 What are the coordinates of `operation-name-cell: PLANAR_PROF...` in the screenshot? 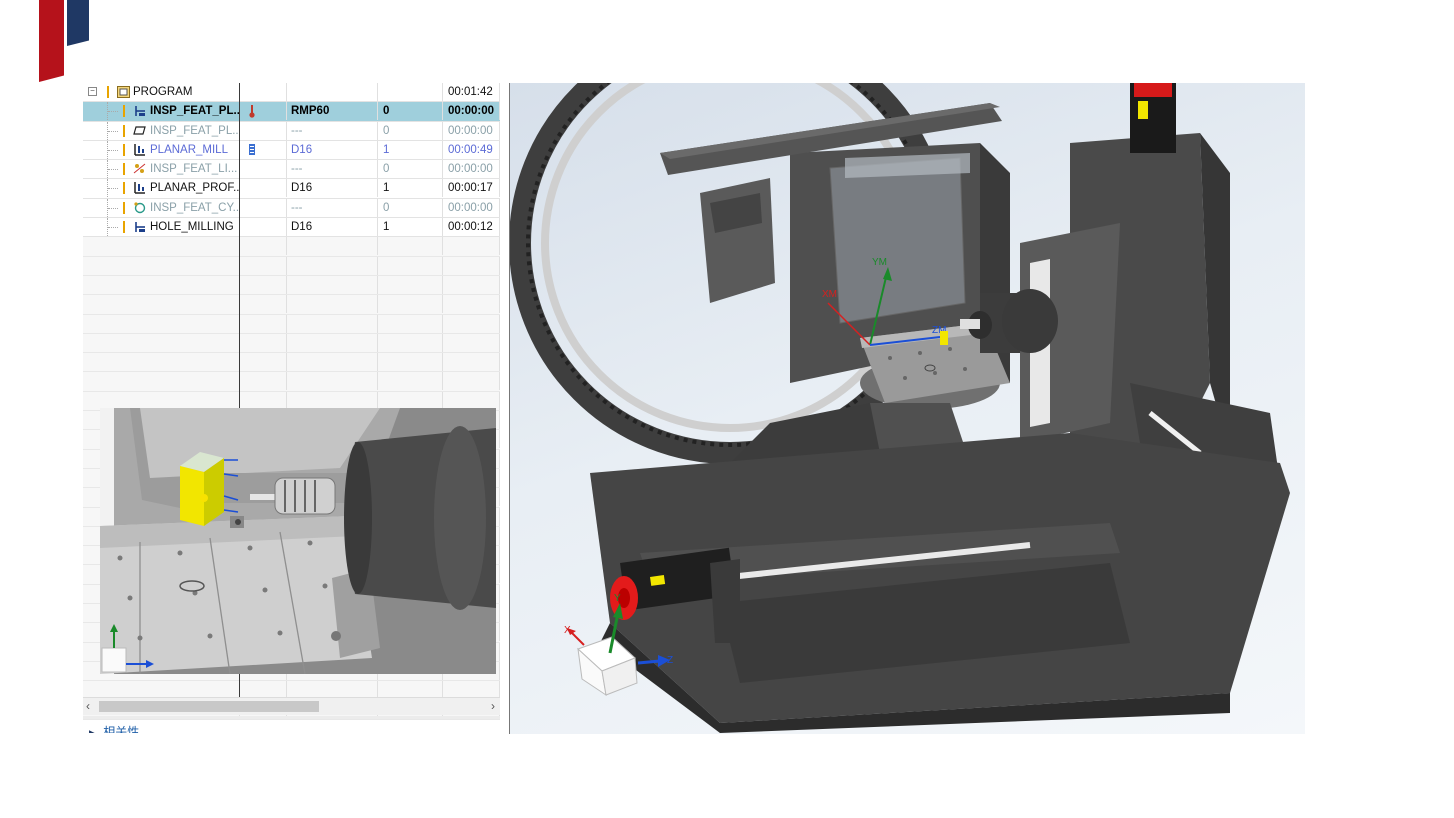 It's located at (161, 188).